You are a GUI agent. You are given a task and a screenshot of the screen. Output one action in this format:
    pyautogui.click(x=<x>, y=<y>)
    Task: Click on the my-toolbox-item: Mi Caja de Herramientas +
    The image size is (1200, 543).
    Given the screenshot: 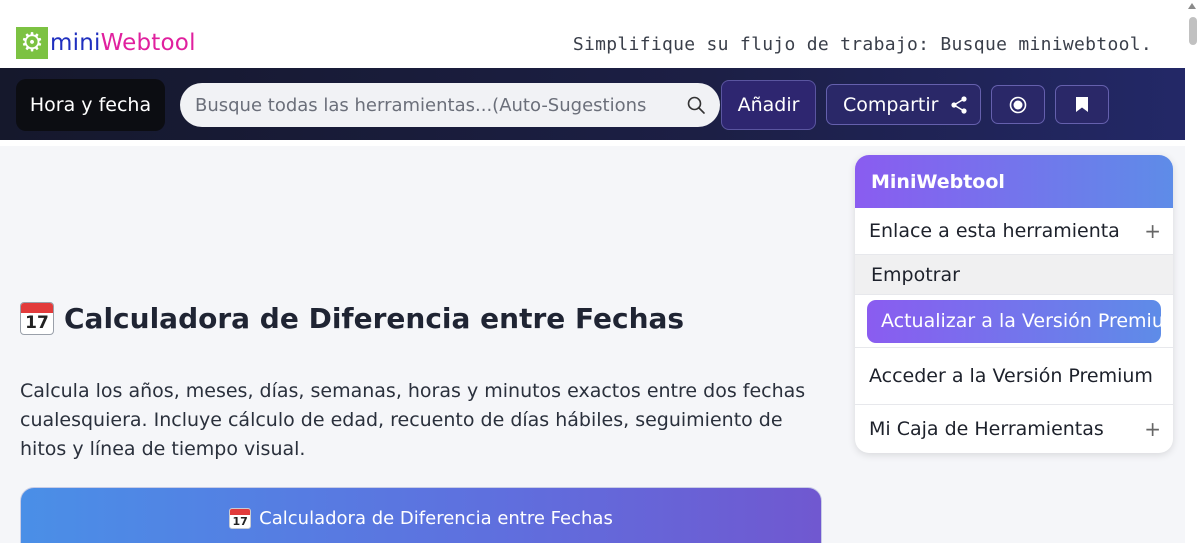 What is the action you would take?
    pyautogui.click(x=1014, y=428)
    